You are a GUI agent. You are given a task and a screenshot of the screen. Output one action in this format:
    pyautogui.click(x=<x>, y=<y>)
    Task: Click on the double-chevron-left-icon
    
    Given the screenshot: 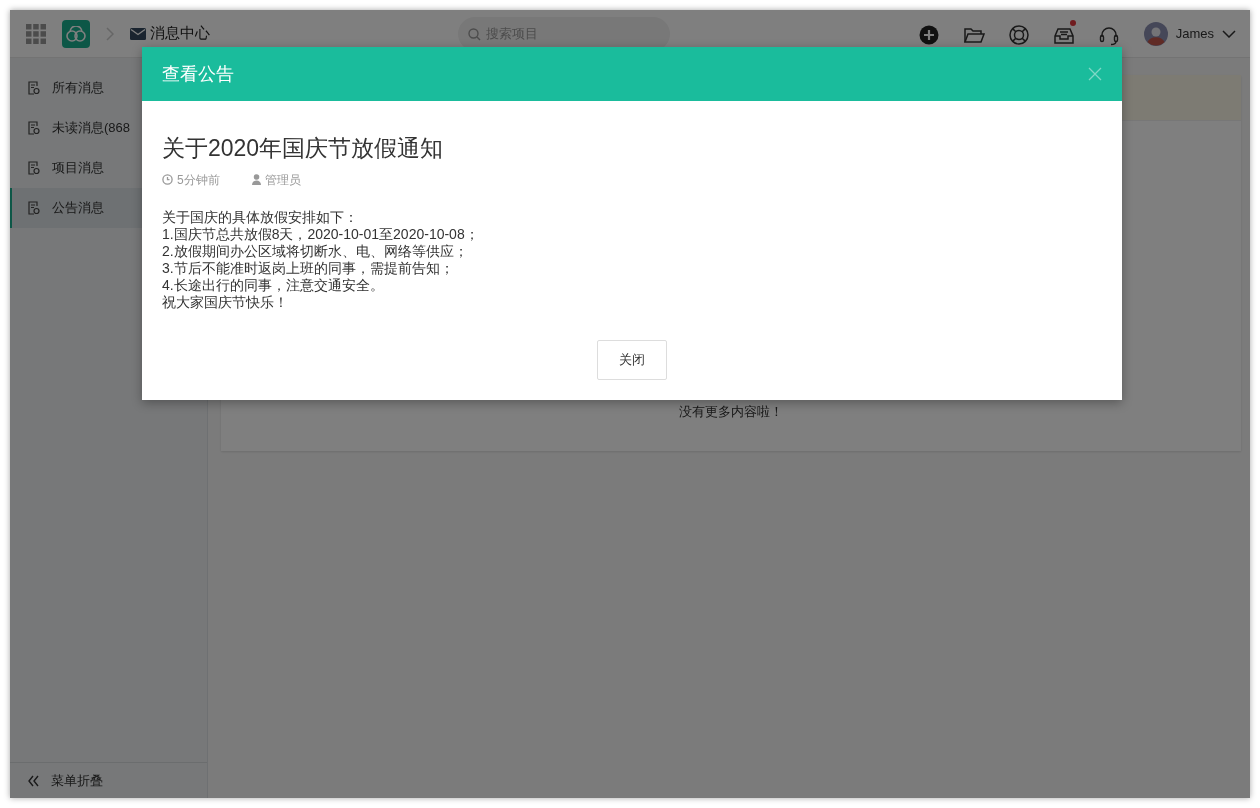 What is the action you would take?
    pyautogui.click(x=33, y=780)
    